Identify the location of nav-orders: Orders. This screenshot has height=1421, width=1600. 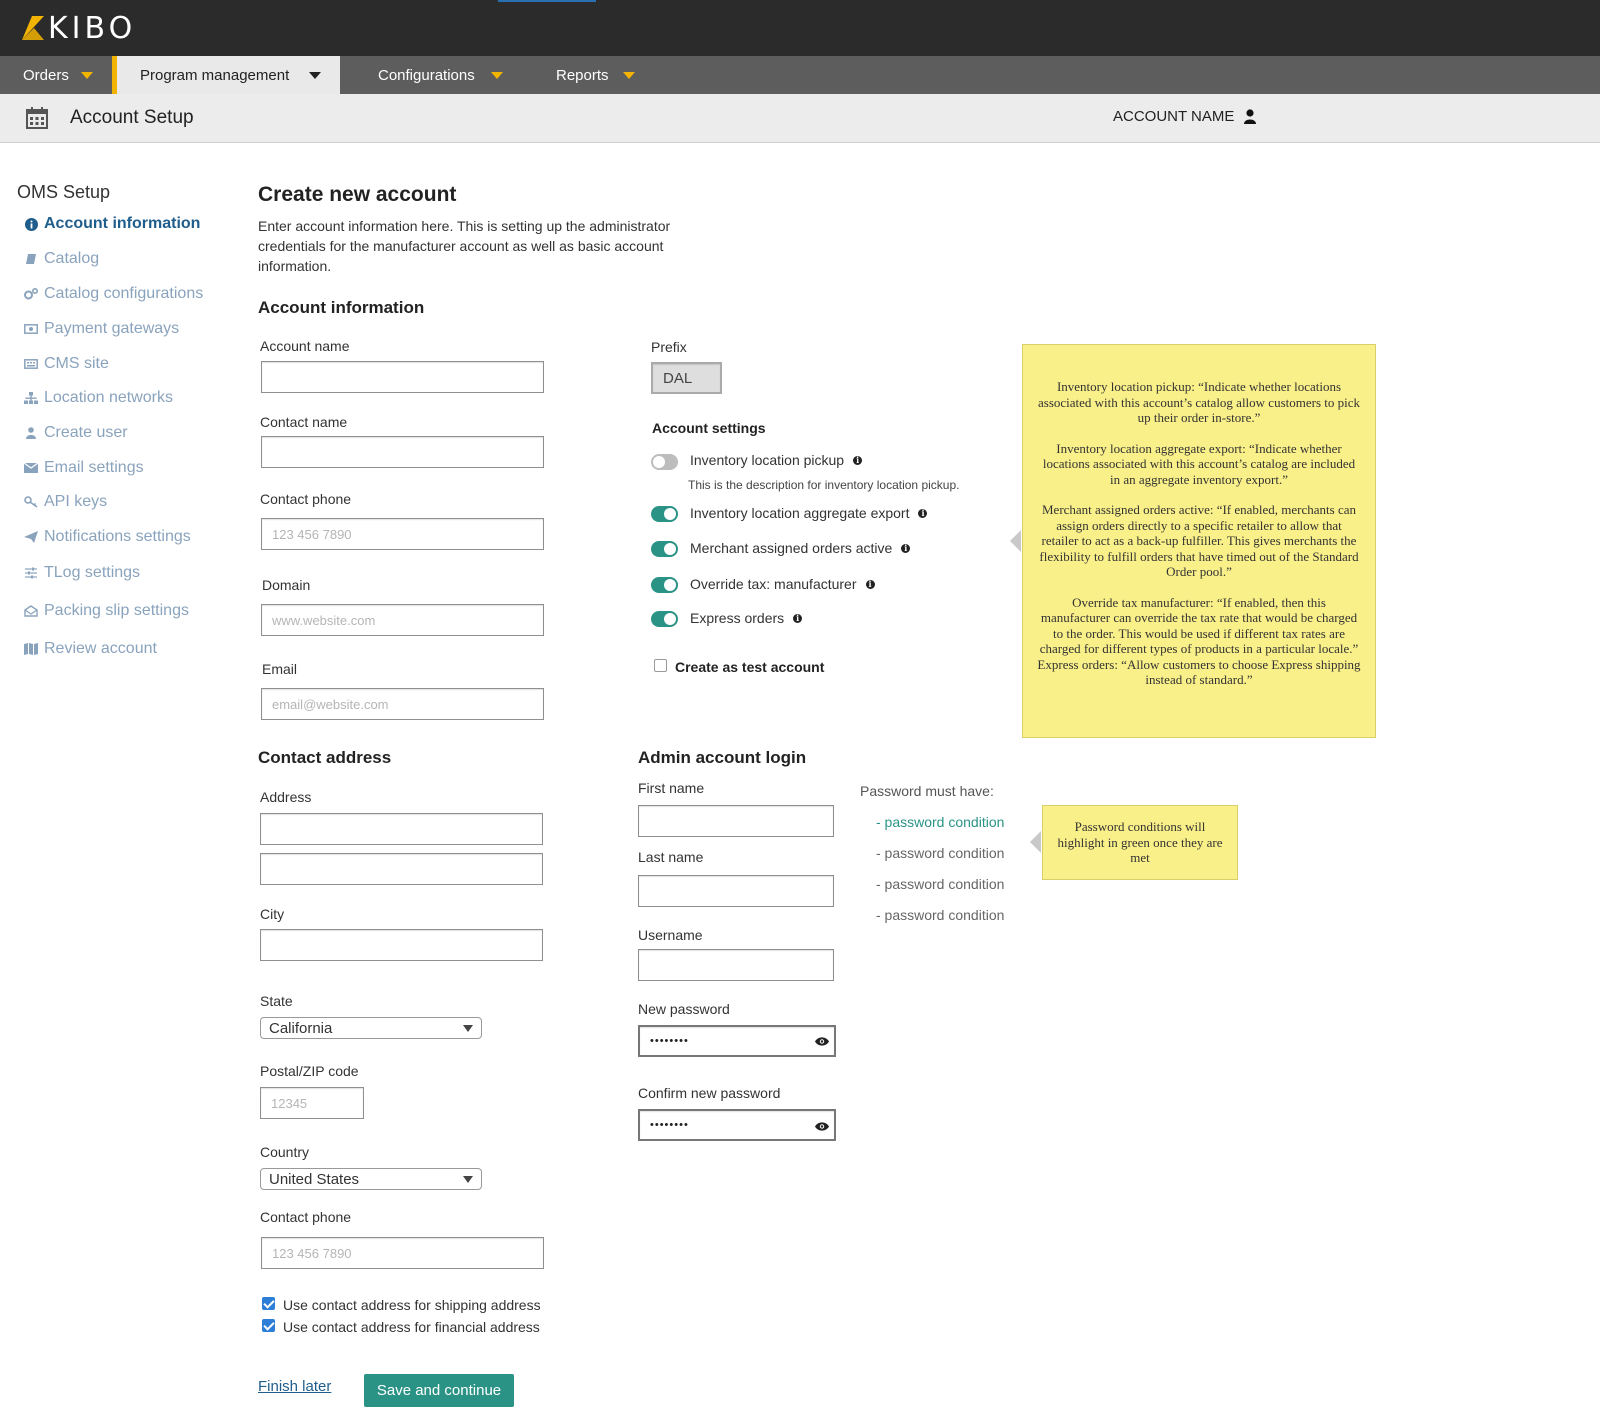
(58, 75).